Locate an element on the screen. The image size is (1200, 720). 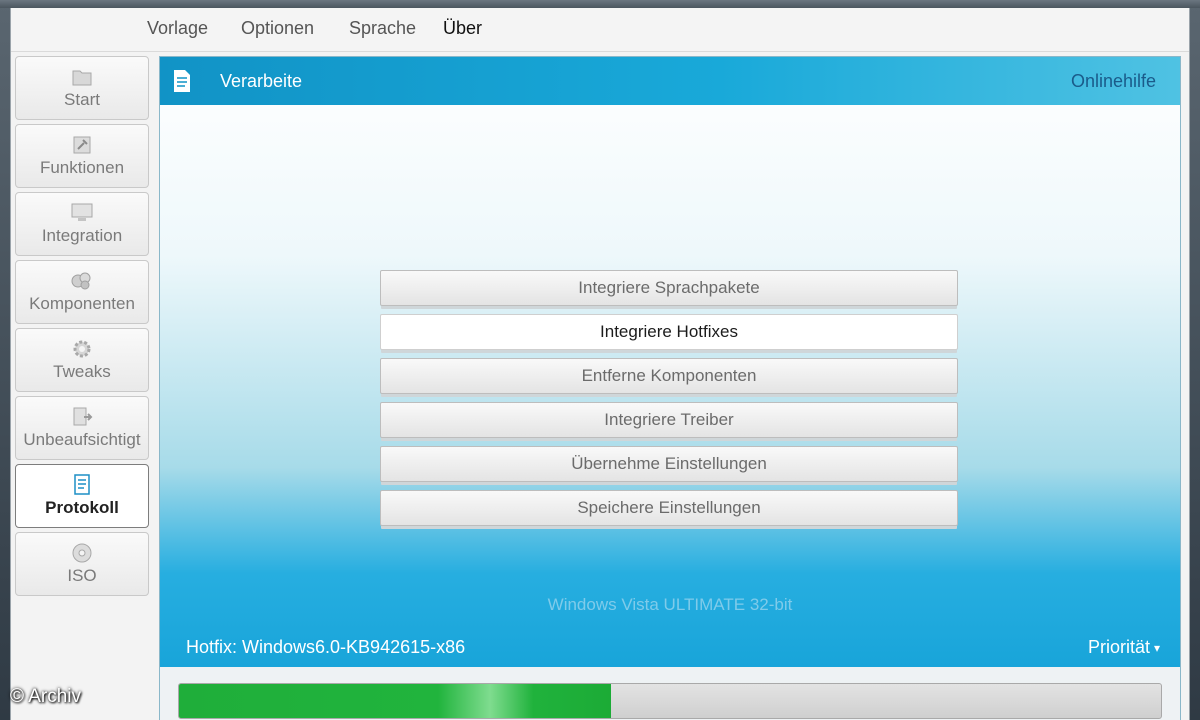
sidebar-item-komponenten: Komponenten is located at coordinates (82, 292).